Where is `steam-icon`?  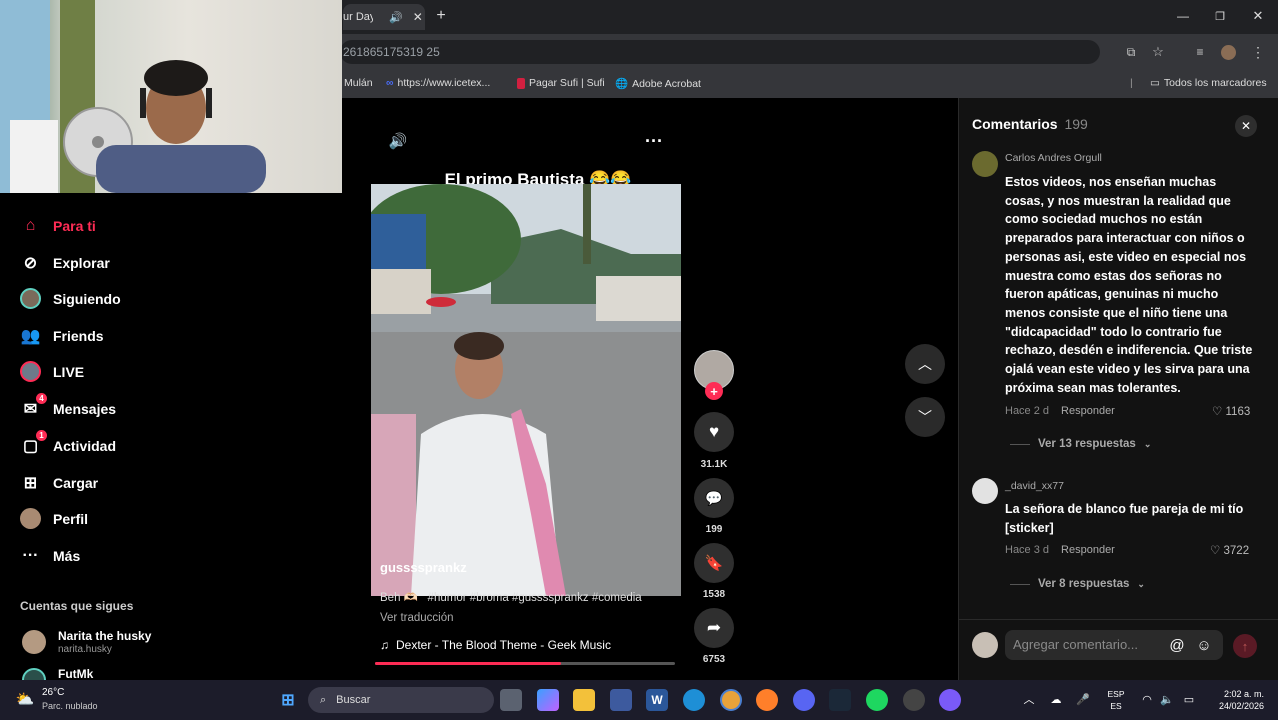 steam-icon is located at coordinates (840, 700).